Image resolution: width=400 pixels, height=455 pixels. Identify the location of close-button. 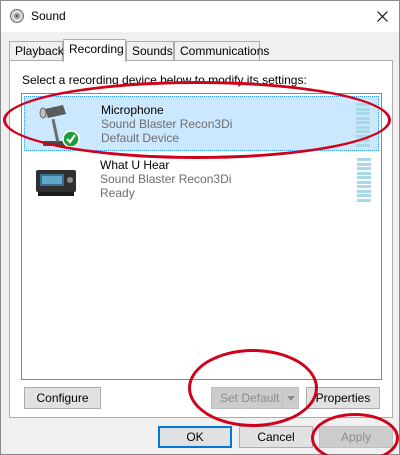
(382, 16).